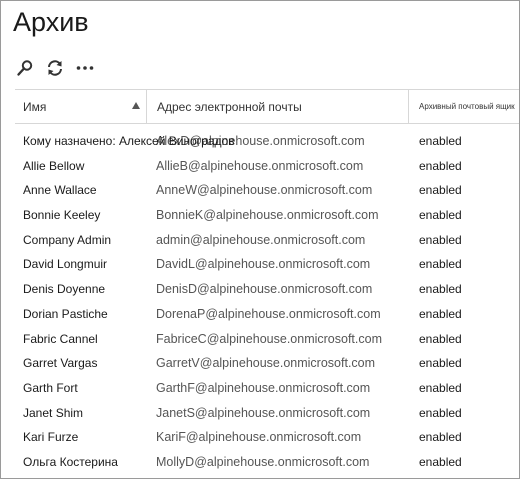 This screenshot has height=479, width=520. Describe the element at coordinates (65, 264) in the screenshot. I see `row-name: David Longmuir` at that location.